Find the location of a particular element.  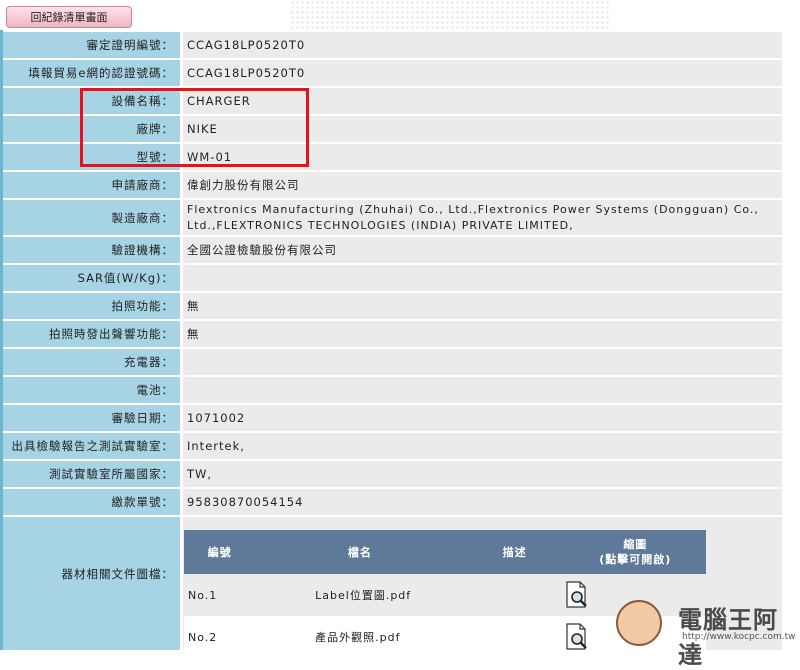

field-label: 設備名稱： is located at coordinates (91, 101).